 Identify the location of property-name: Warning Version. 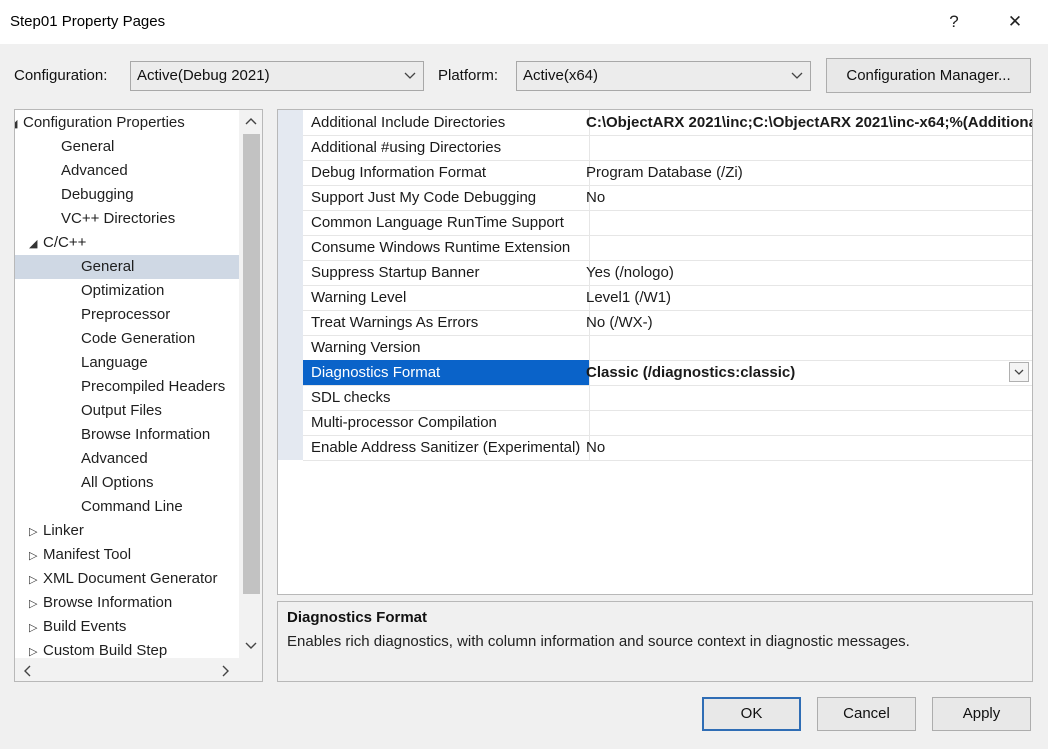
(446, 347).